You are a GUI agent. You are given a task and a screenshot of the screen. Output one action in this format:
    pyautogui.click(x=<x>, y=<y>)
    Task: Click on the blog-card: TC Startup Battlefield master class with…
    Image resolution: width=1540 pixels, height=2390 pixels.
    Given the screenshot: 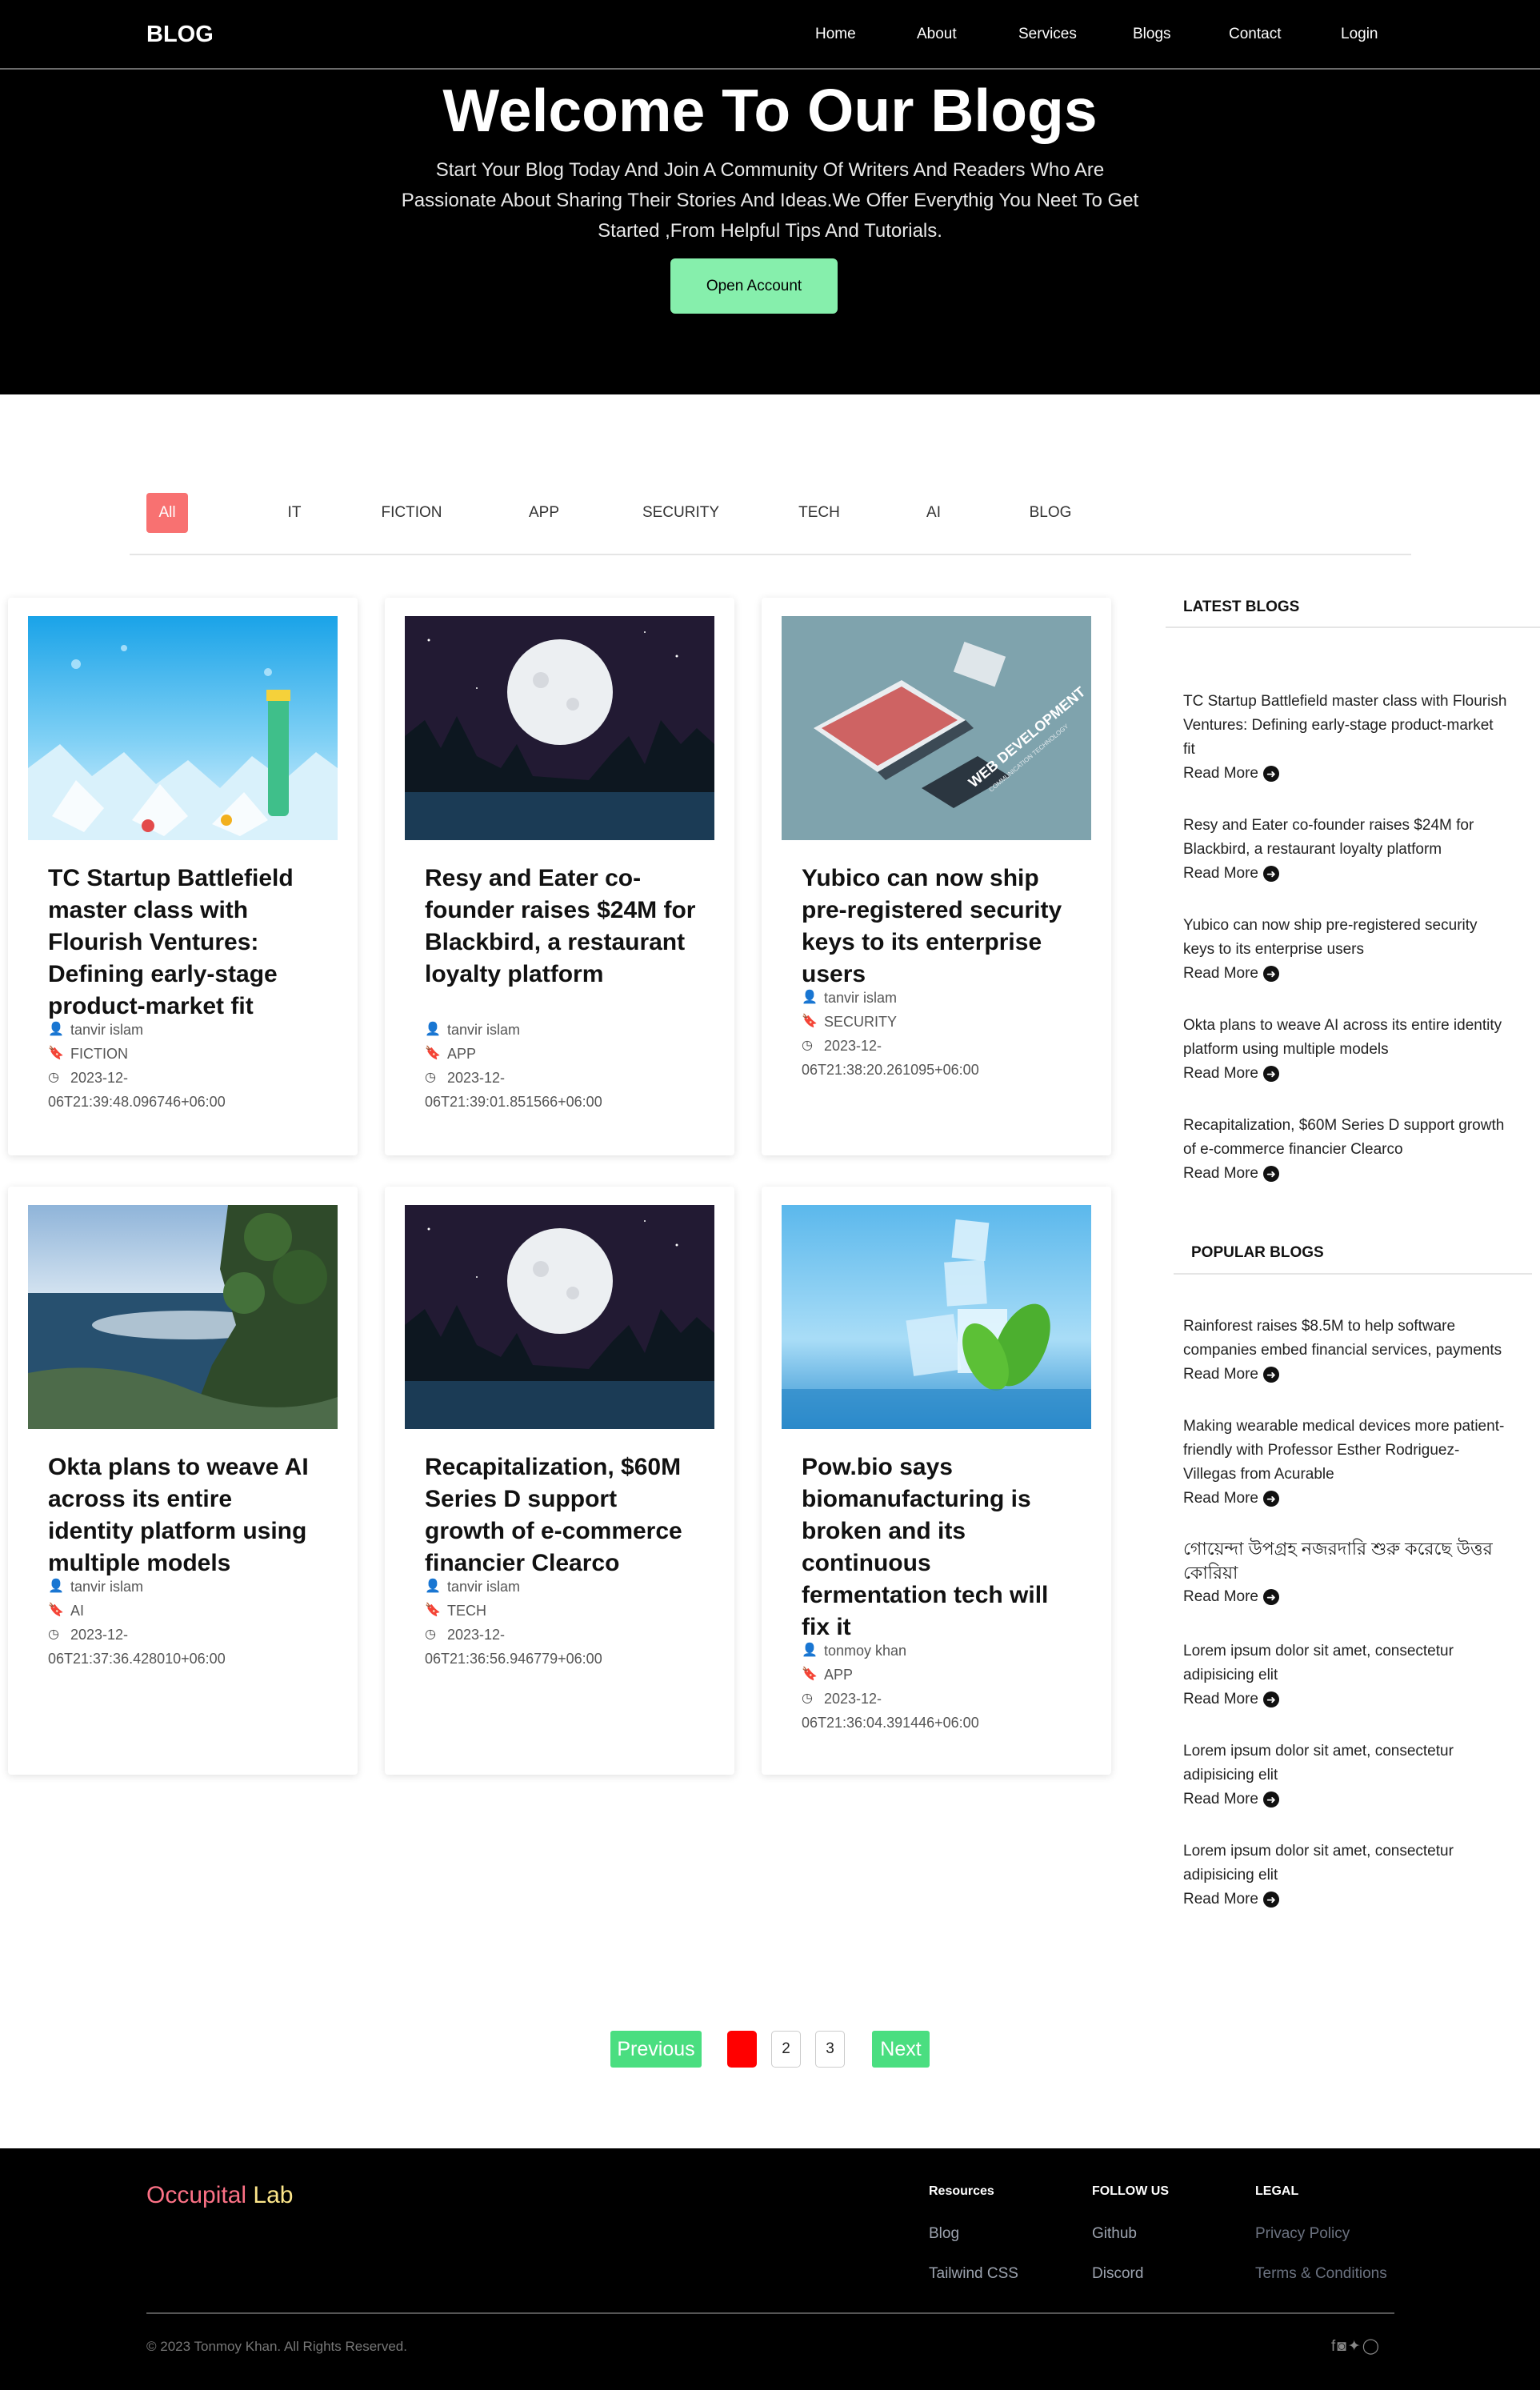 What is the action you would take?
    pyautogui.click(x=183, y=876)
    